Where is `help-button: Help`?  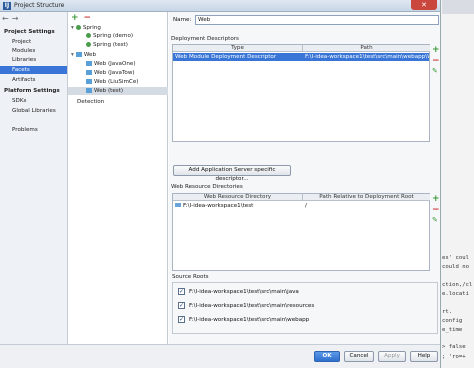
help-button: Help is located at coordinates (424, 356).